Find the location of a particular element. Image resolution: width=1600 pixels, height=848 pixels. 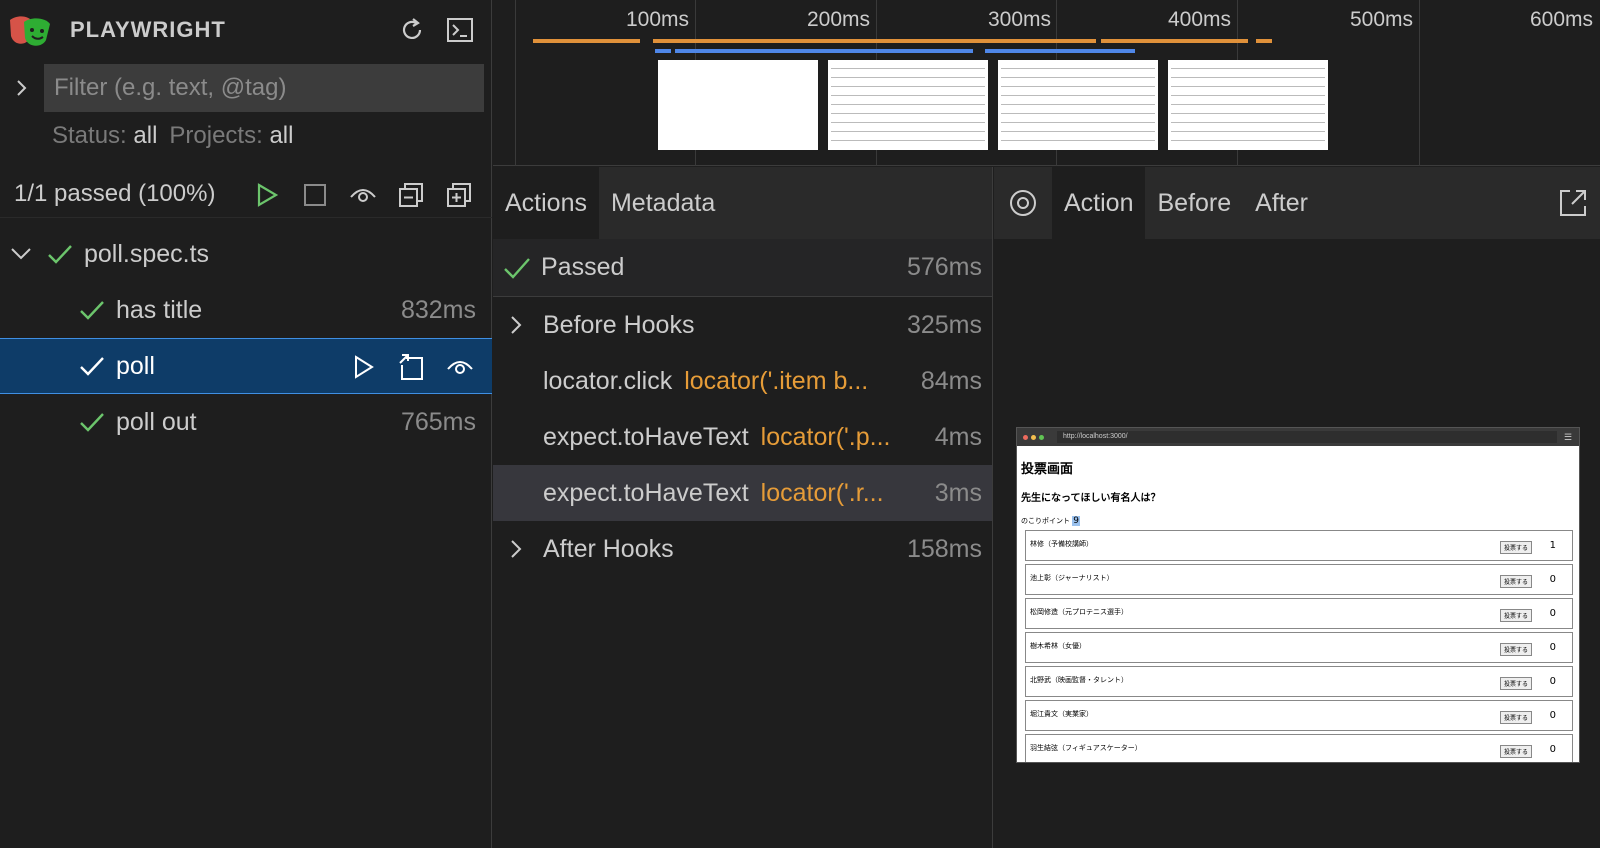

tree-file-row: poll.spec.ts is located at coordinates (246, 254).